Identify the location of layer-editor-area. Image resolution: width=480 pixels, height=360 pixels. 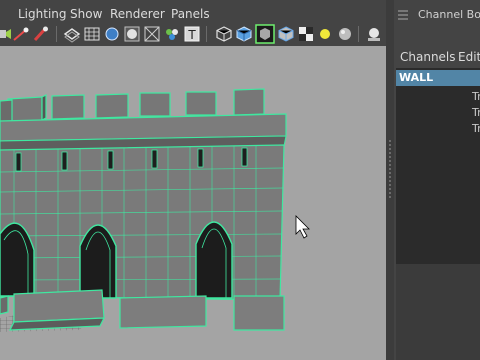
(438, 312).